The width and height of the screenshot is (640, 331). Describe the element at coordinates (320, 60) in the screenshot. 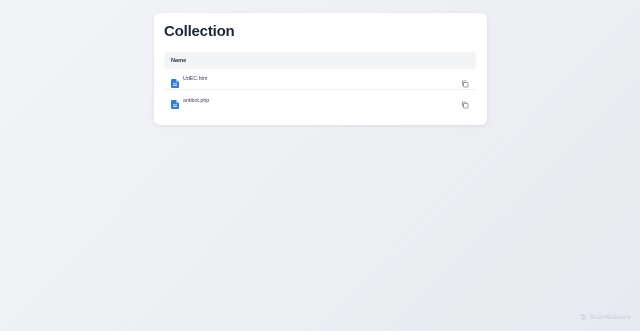

I see `table-header: Name` at that location.